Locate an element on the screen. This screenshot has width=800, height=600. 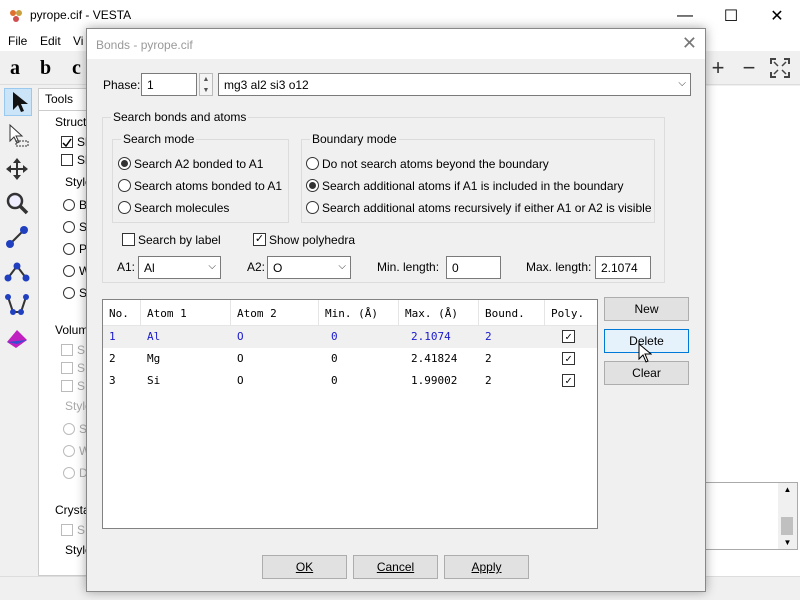
boundary-recursive-radio is located at coordinates (312, 207).